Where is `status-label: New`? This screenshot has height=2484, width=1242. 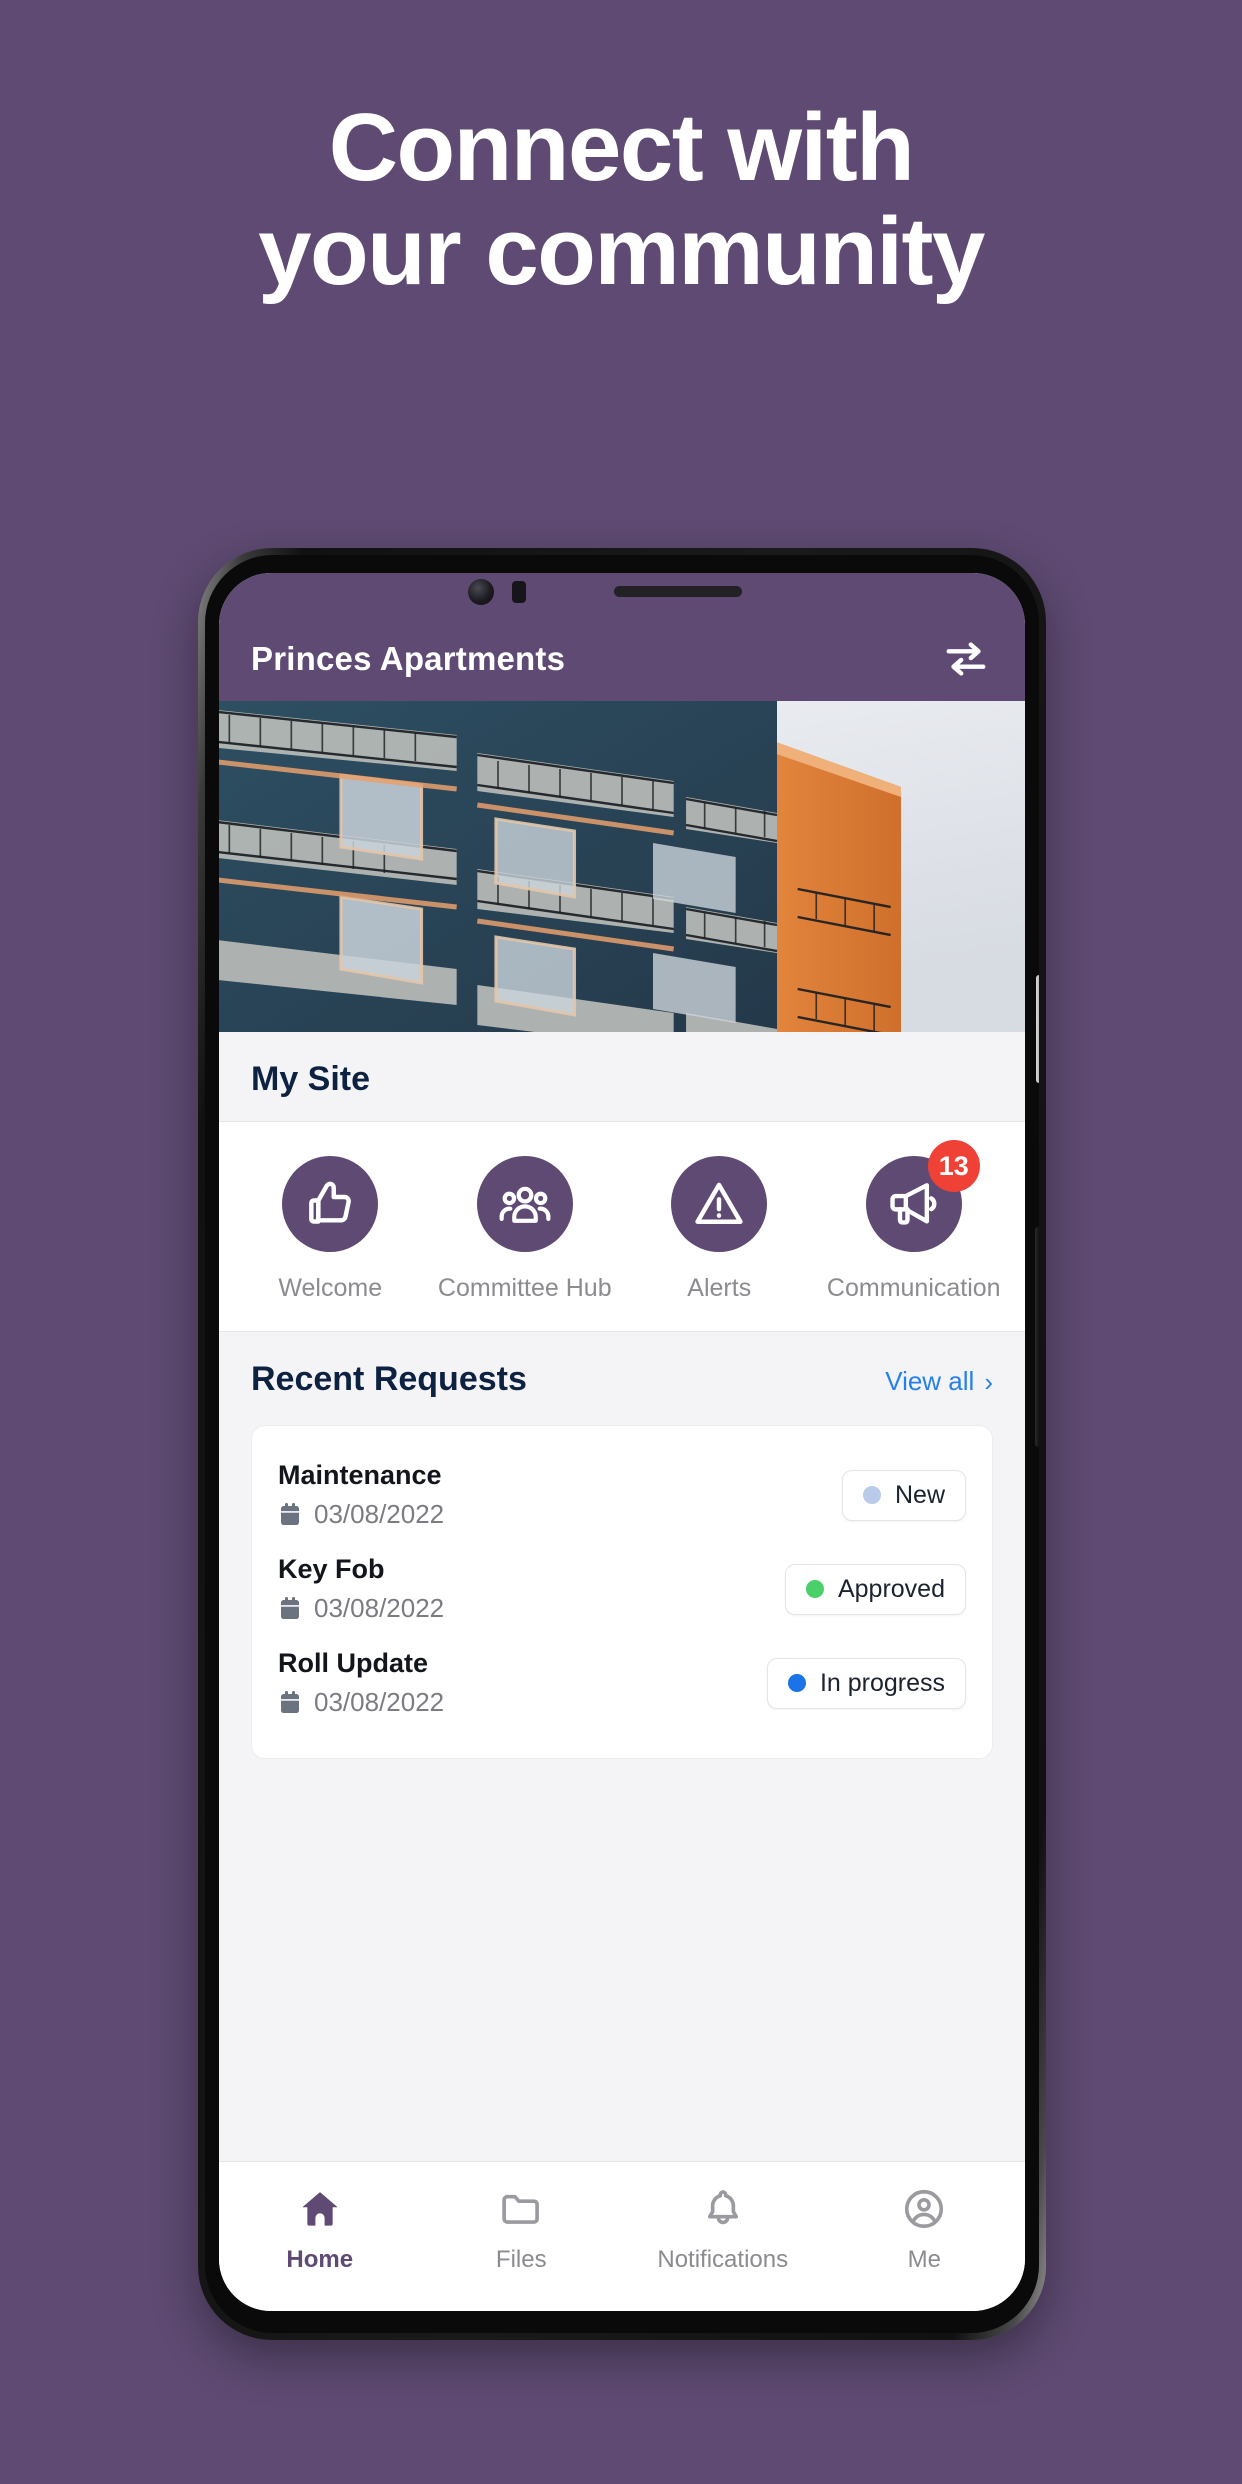
status-label: New is located at coordinates (919, 1494).